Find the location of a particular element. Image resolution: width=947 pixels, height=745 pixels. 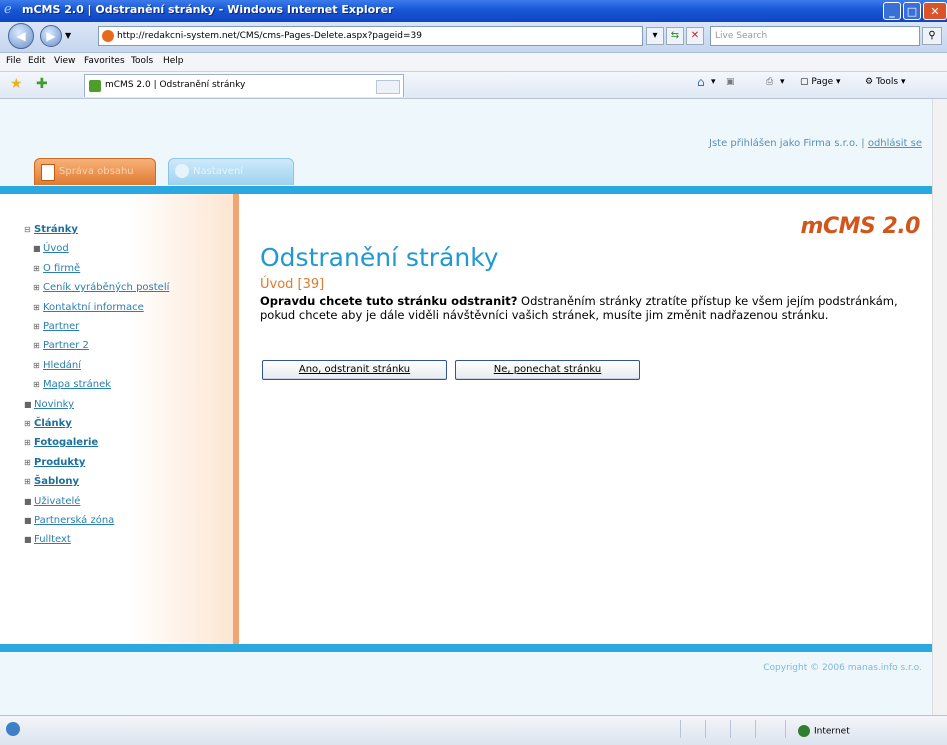

page-menu-button: ▢ Page ▾ is located at coordinates (820, 82).